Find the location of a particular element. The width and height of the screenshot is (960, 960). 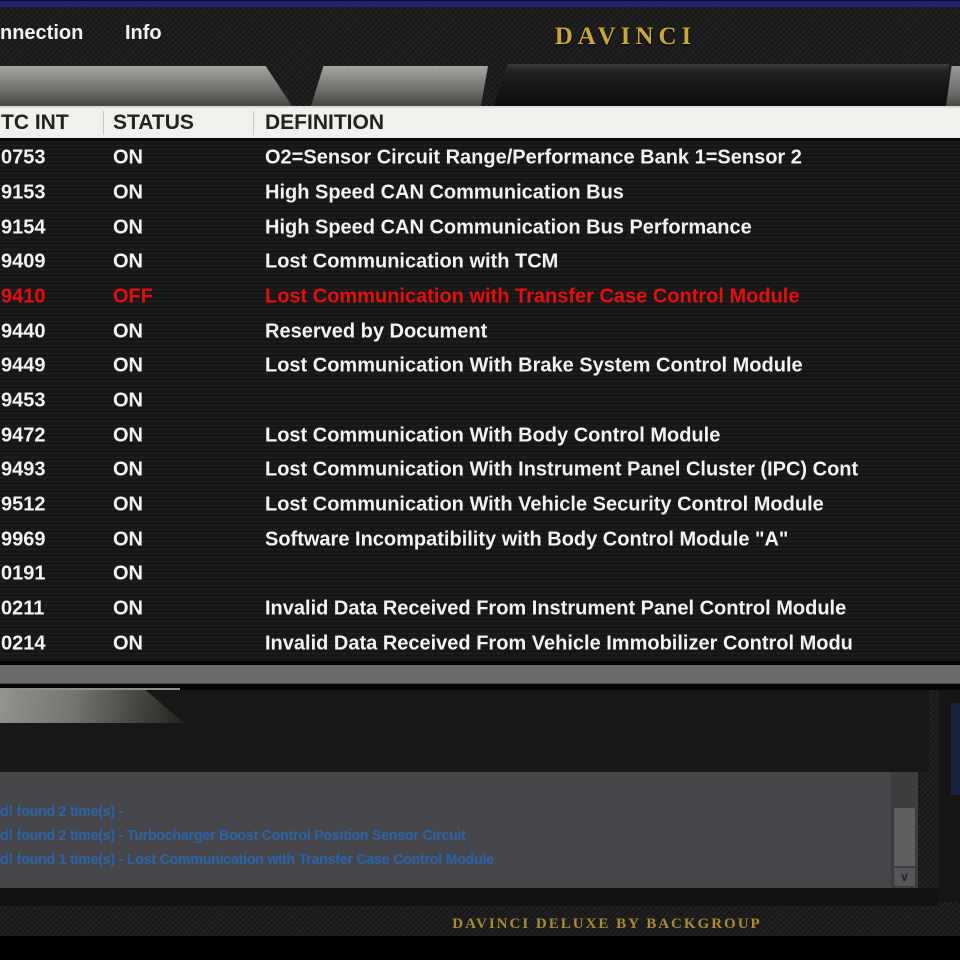

dtc-code-cell: 0753 is located at coordinates (23, 157).